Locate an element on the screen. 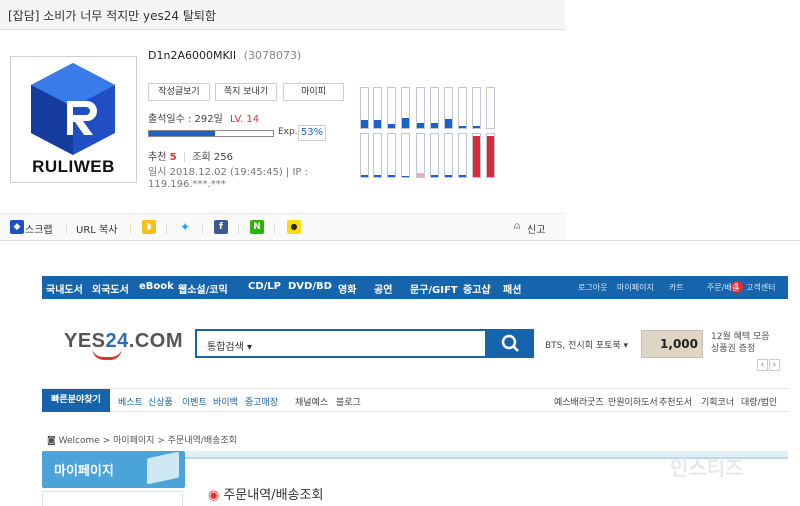 The image size is (800, 506). top-util-link: 고객센터 is located at coordinates (760, 287).